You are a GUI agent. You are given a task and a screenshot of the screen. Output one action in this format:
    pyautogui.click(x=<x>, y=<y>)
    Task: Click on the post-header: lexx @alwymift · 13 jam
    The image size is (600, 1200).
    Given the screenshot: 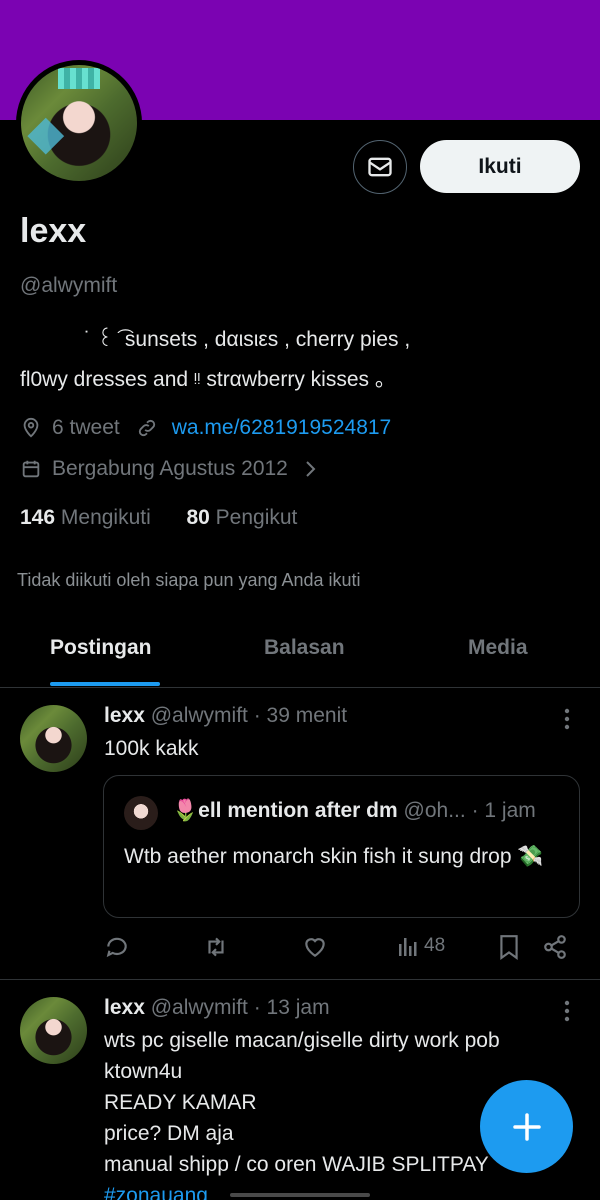 What is the action you would take?
    pyautogui.click(x=217, y=1007)
    